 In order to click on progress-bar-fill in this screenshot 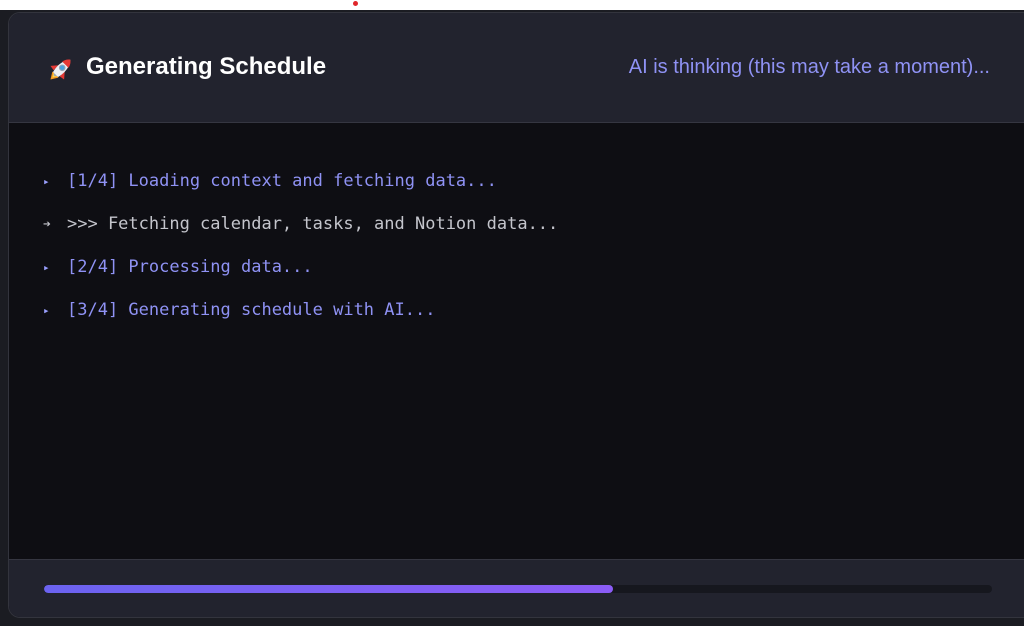, I will do `click(328, 589)`.